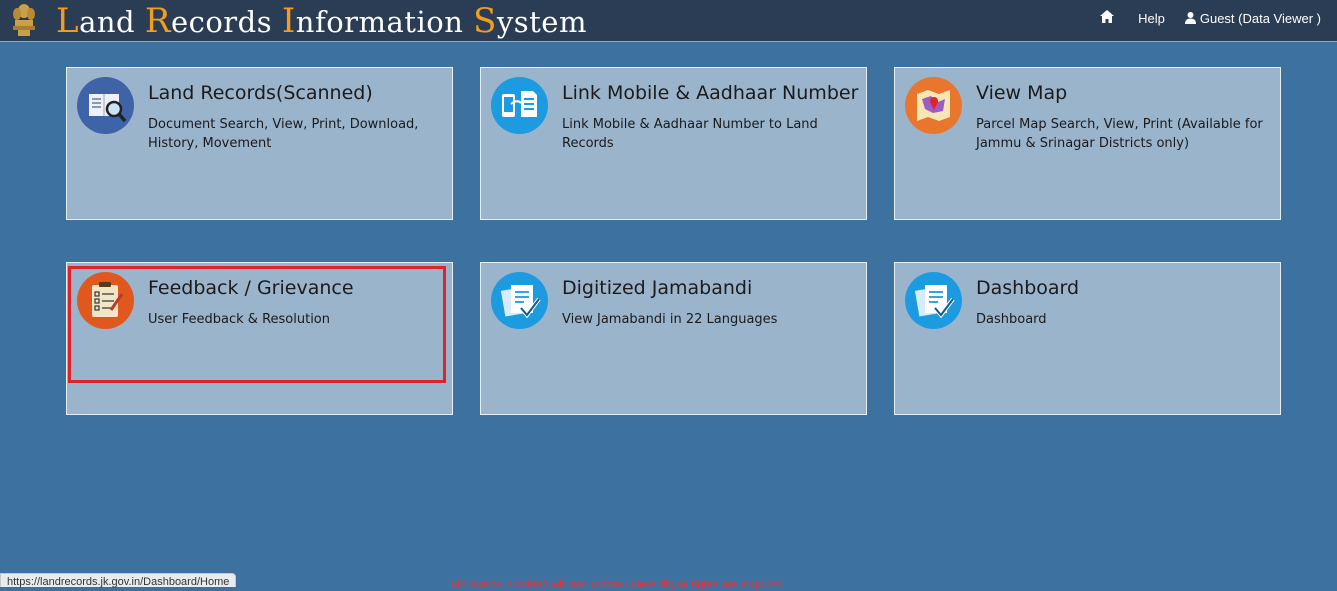 The width and height of the screenshot is (1337, 591). What do you see at coordinates (1151, 18) in the screenshot?
I see `help-link: Help` at bounding box center [1151, 18].